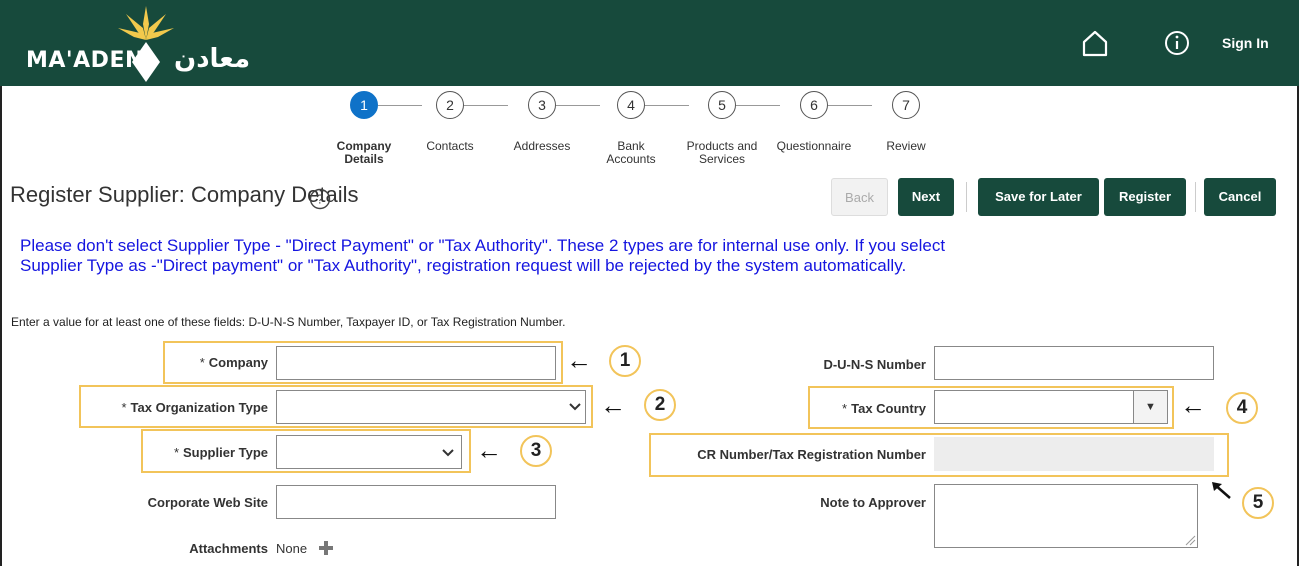 The height and width of the screenshot is (566, 1299). Describe the element at coordinates (542, 146) in the screenshot. I see `train-label-addresses: Addresses` at that location.